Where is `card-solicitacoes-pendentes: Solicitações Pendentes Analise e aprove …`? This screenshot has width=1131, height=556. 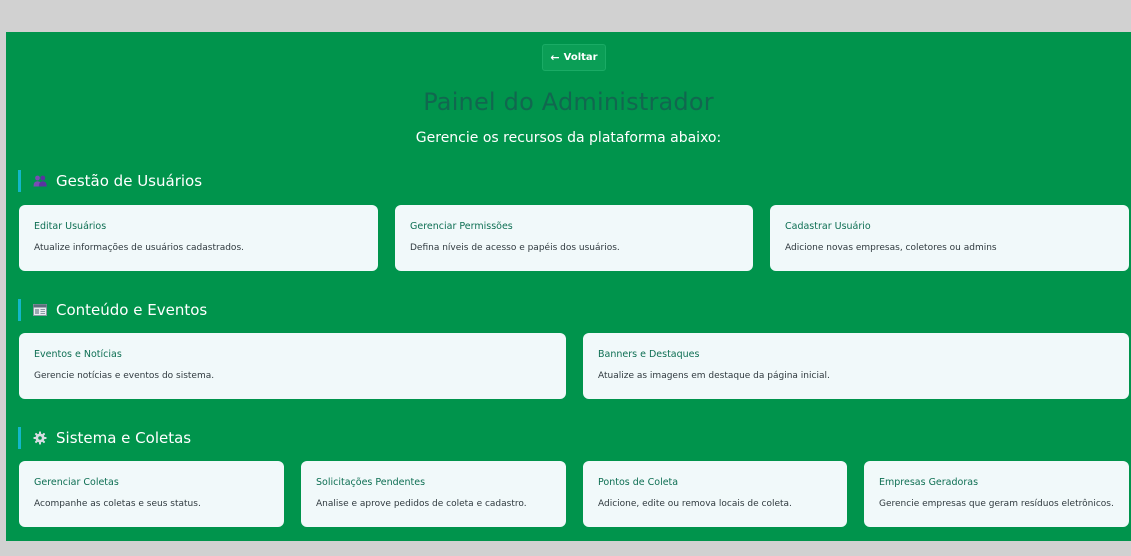
card-solicitacoes-pendentes: Solicitações Pendentes Analise e aprove … is located at coordinates (433, 494).